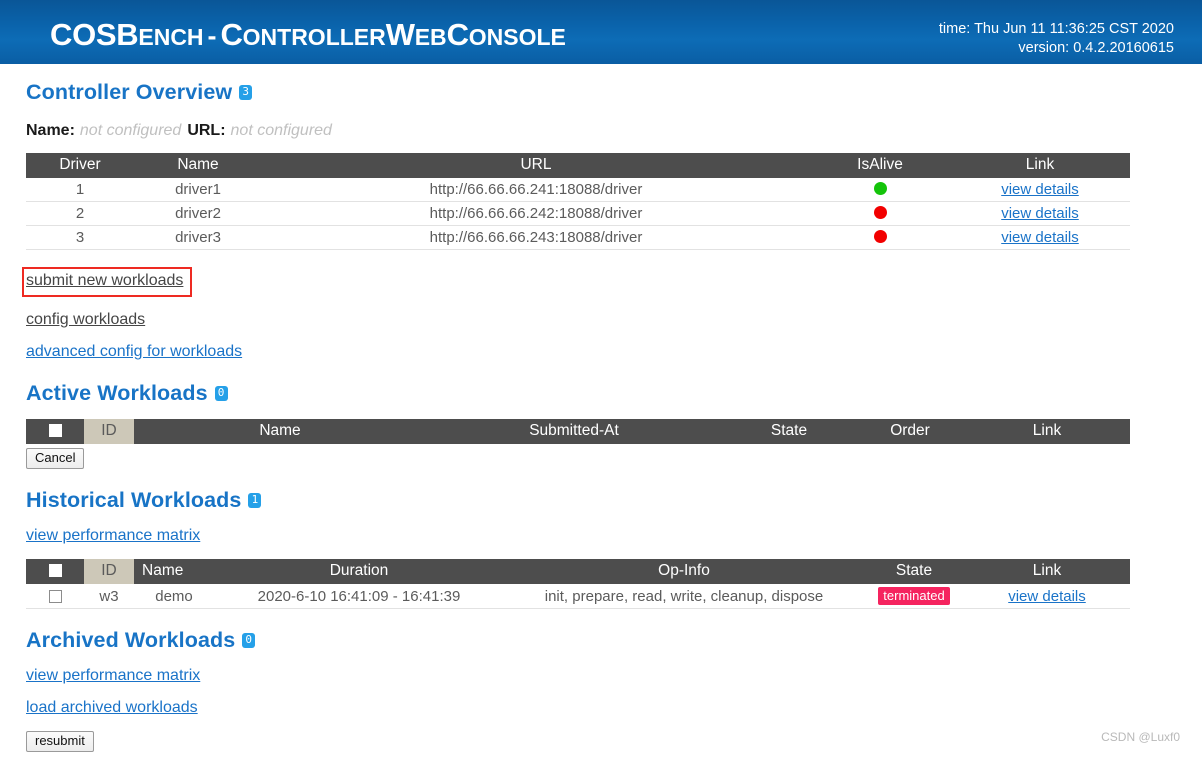 The image size is (1202, 759). I want to click on active-workloads-actions: Cancel, so click(601, 458).